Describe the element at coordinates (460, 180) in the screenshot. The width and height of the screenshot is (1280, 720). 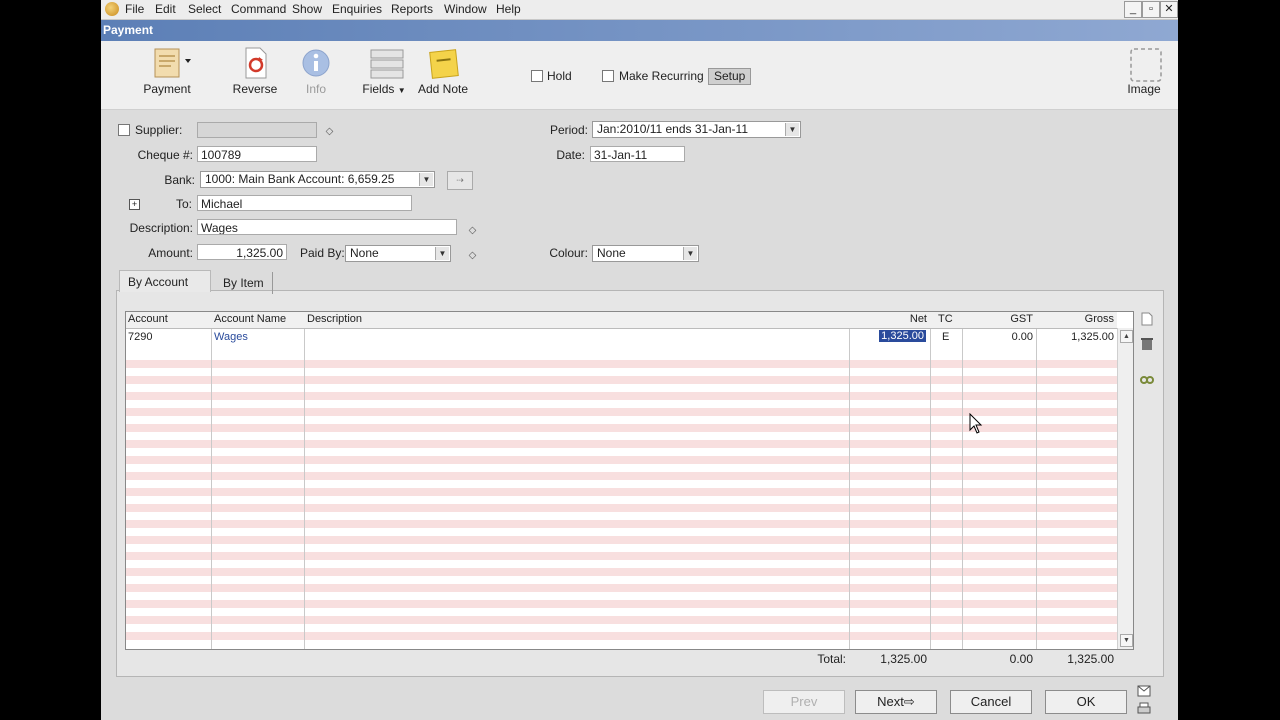
I see `bank-reconcile-icon: ⇢` at that location.